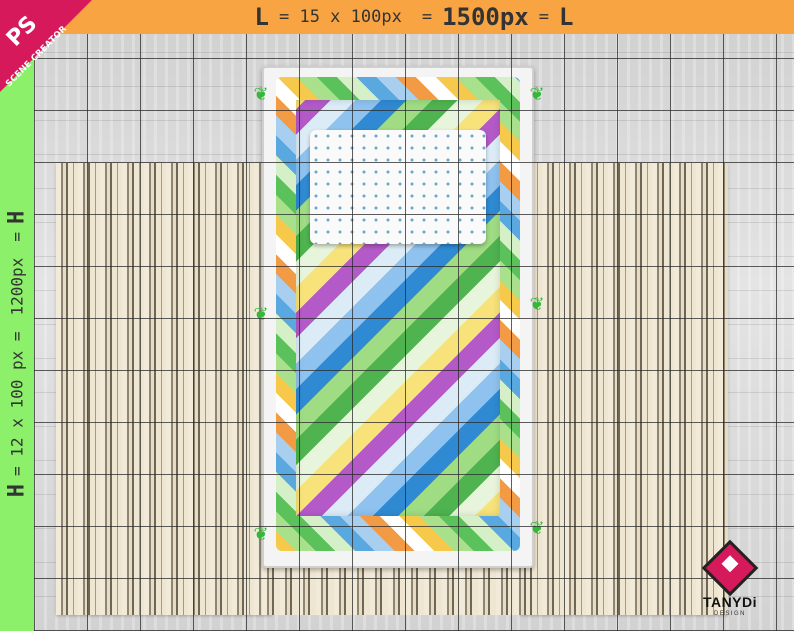 This screenshot has width=794, height=631. What do you see at coordinates (340, 17) in the screenshot?
I see `top-ruler-formula: = 15 x 100px` at bounding box center [340, 17].